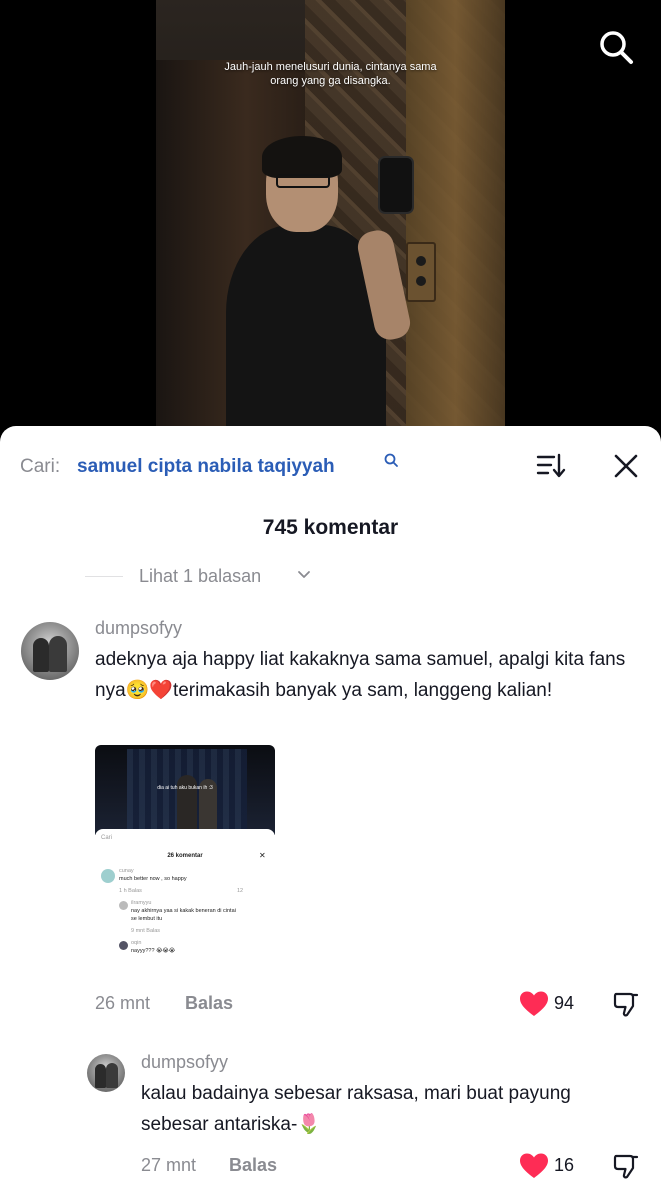 Image resolution: width=661 pixels, height=1200 pixels. I want to click on search-prefix: Cari:, so click(40, 466).